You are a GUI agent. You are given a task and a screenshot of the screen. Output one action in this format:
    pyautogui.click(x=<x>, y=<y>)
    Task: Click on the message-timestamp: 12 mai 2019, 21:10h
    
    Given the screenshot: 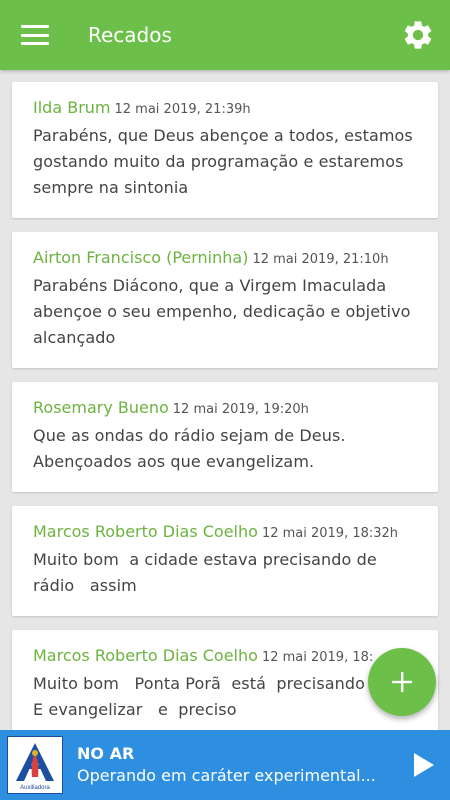 What is the action you would take?
    pyautogui.click(x=320, y=259)
    